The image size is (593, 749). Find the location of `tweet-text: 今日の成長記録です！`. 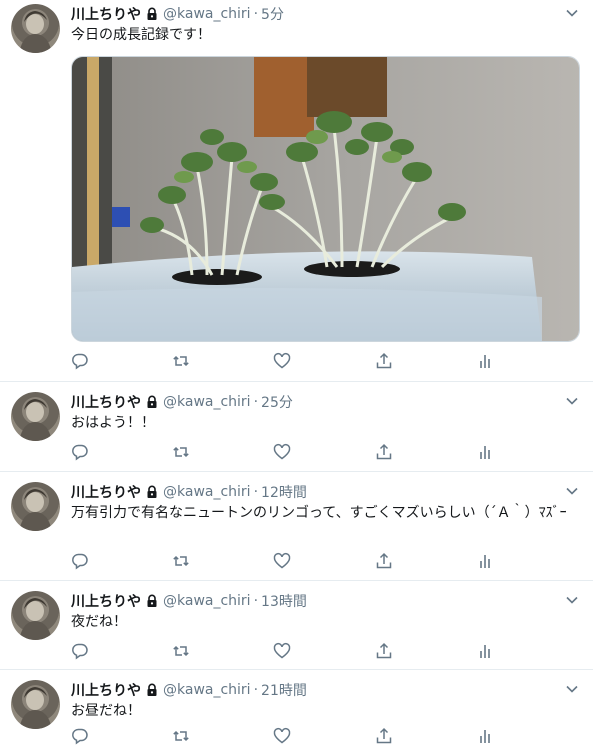

tweet-text: 今日の成長記録です！ is located at coordinates (141, 35).